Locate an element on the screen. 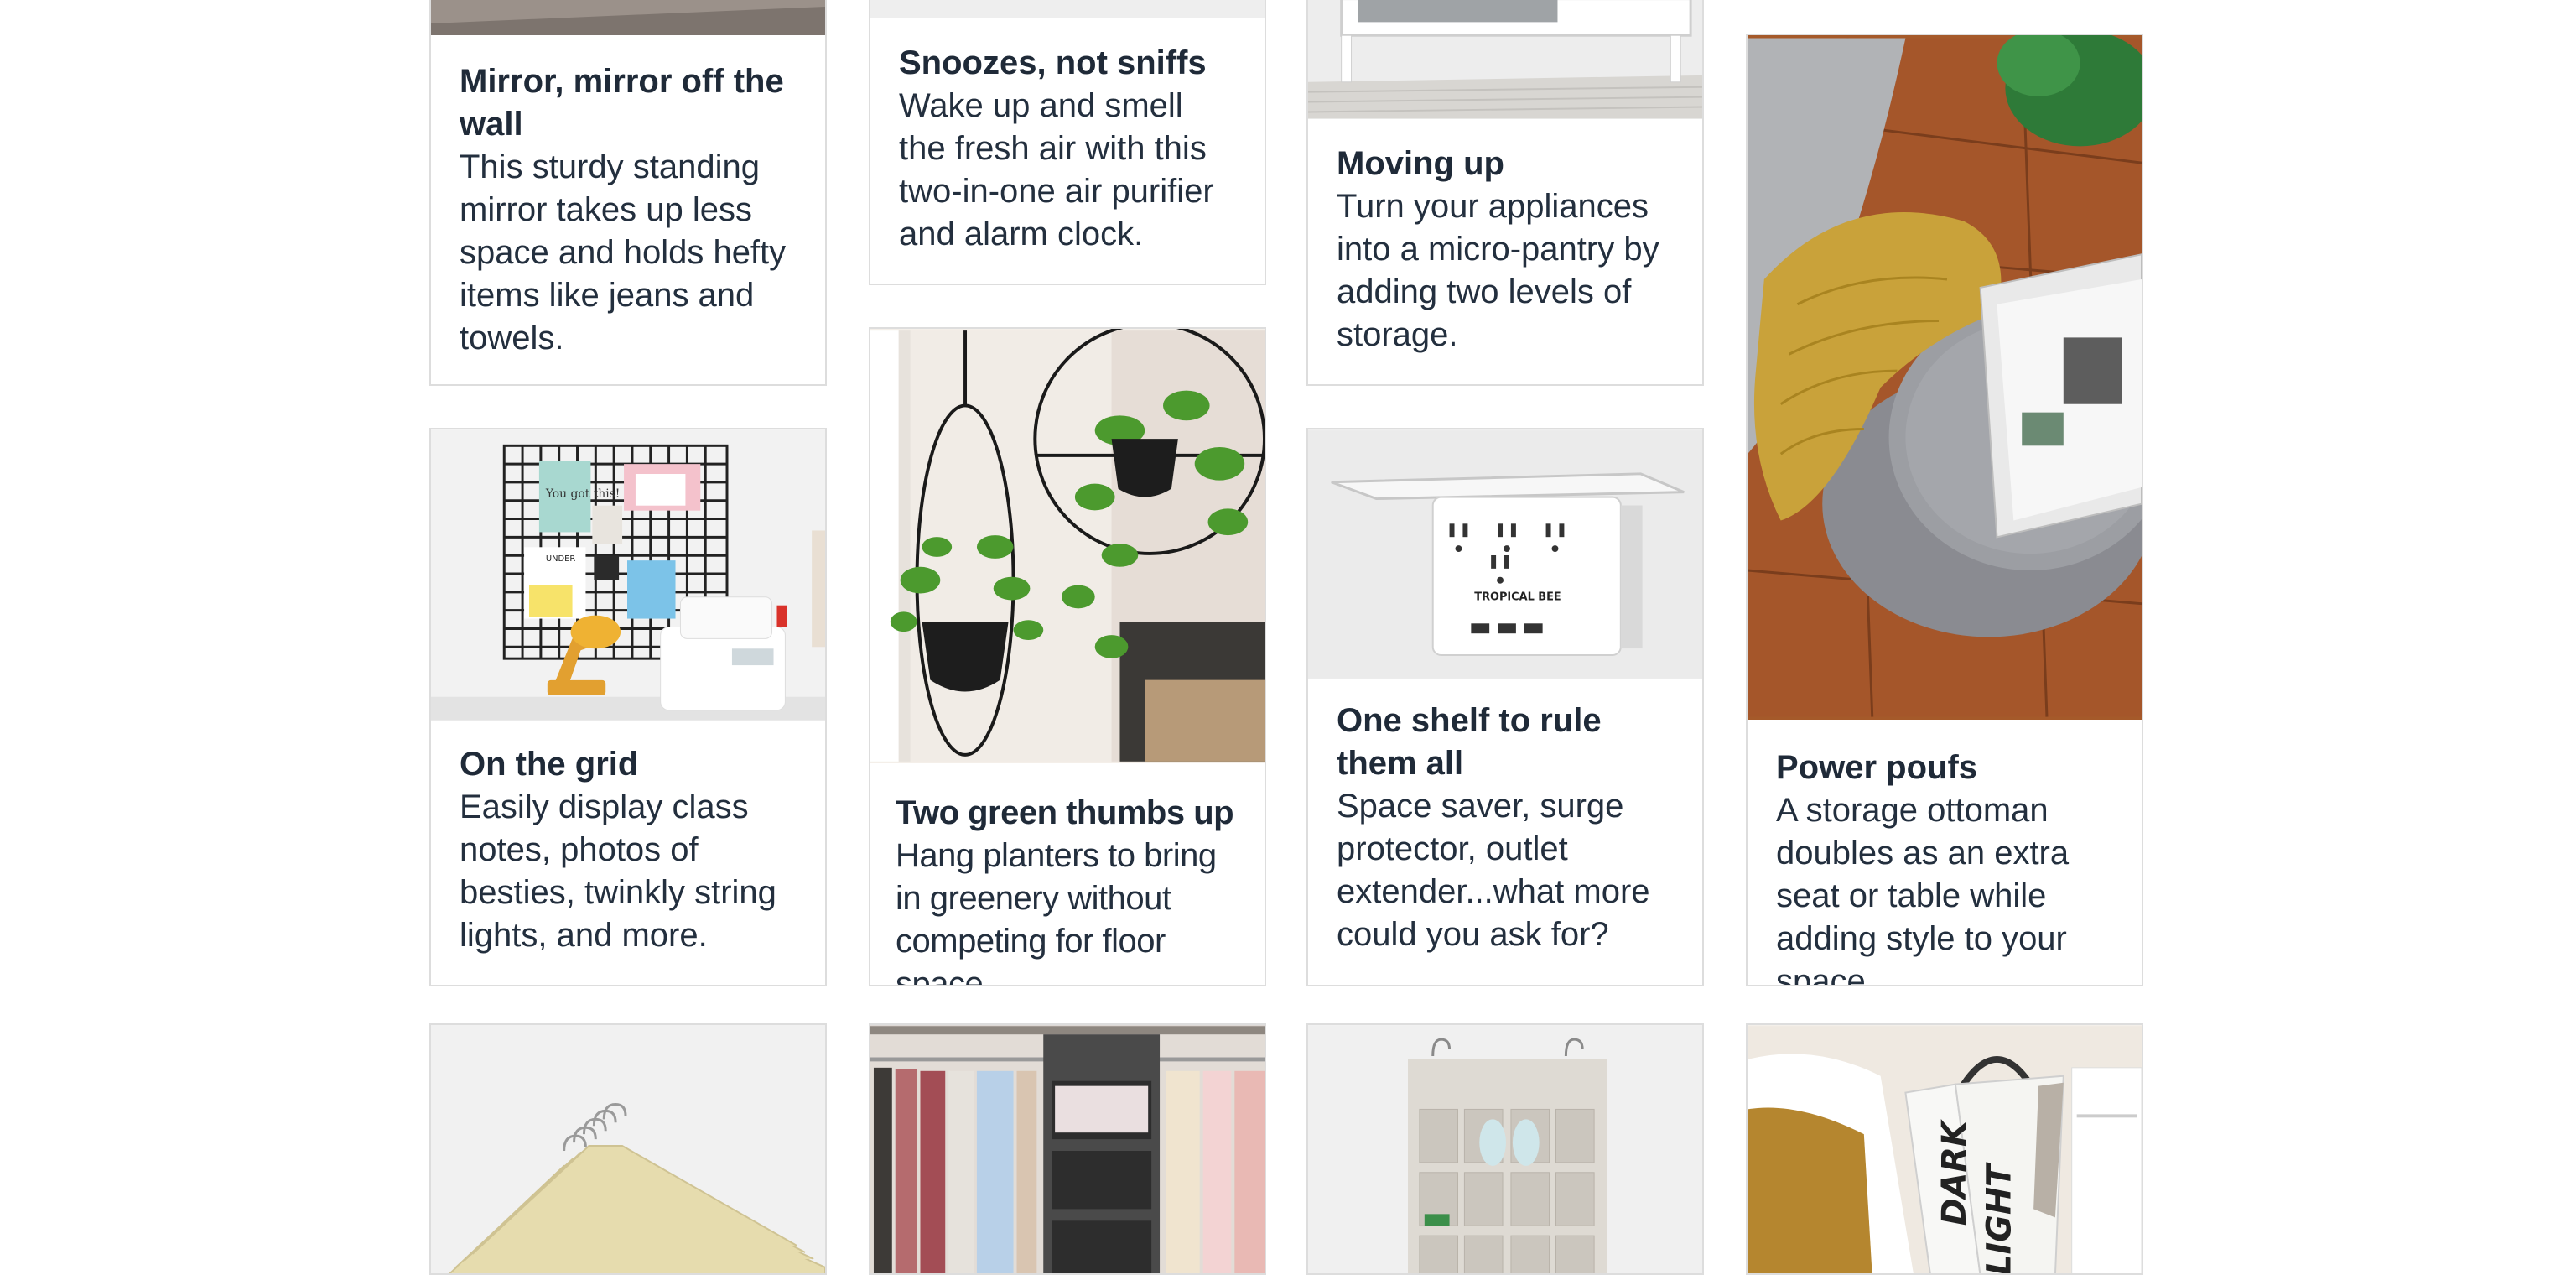 Image resolution: width=2576 pixels, height=1275 pixels. velvet-hangers-image is located at coordinates (628, 1149).